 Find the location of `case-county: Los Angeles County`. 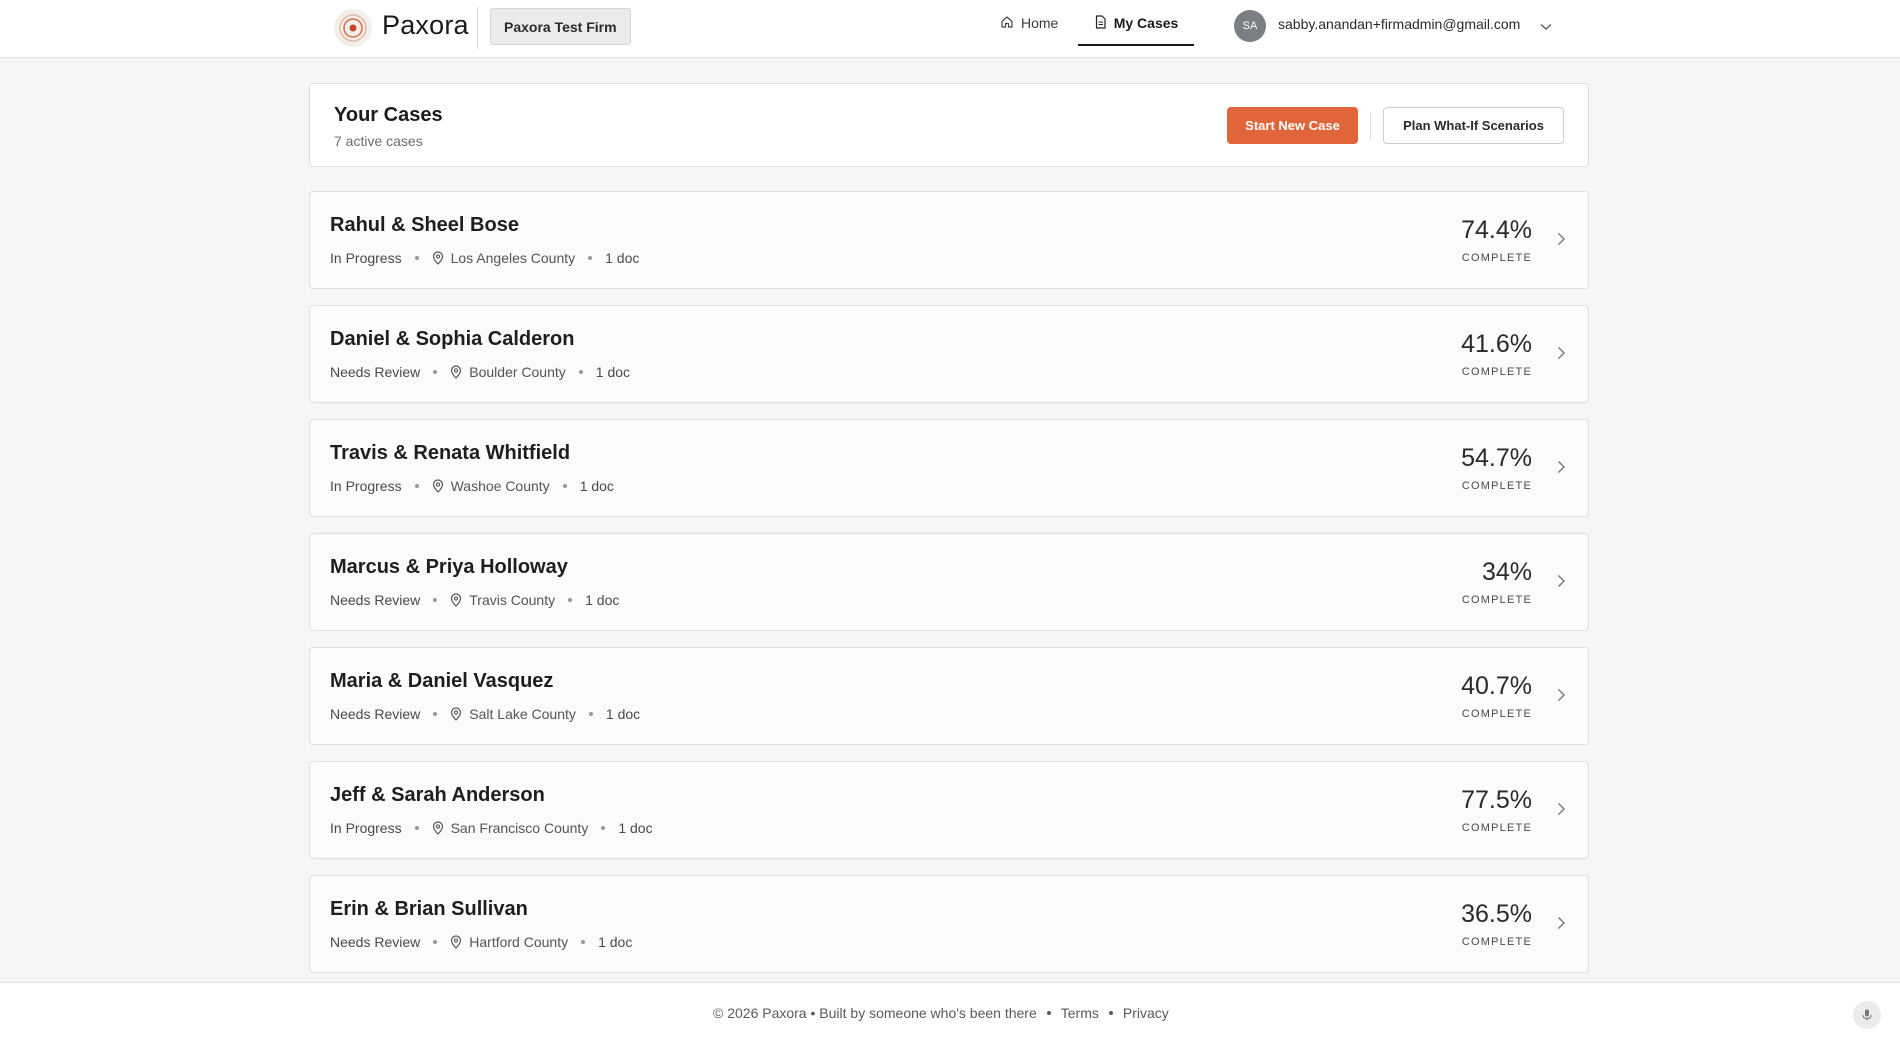

case-county: Los Angeles County is located at coordinates (513, 258).